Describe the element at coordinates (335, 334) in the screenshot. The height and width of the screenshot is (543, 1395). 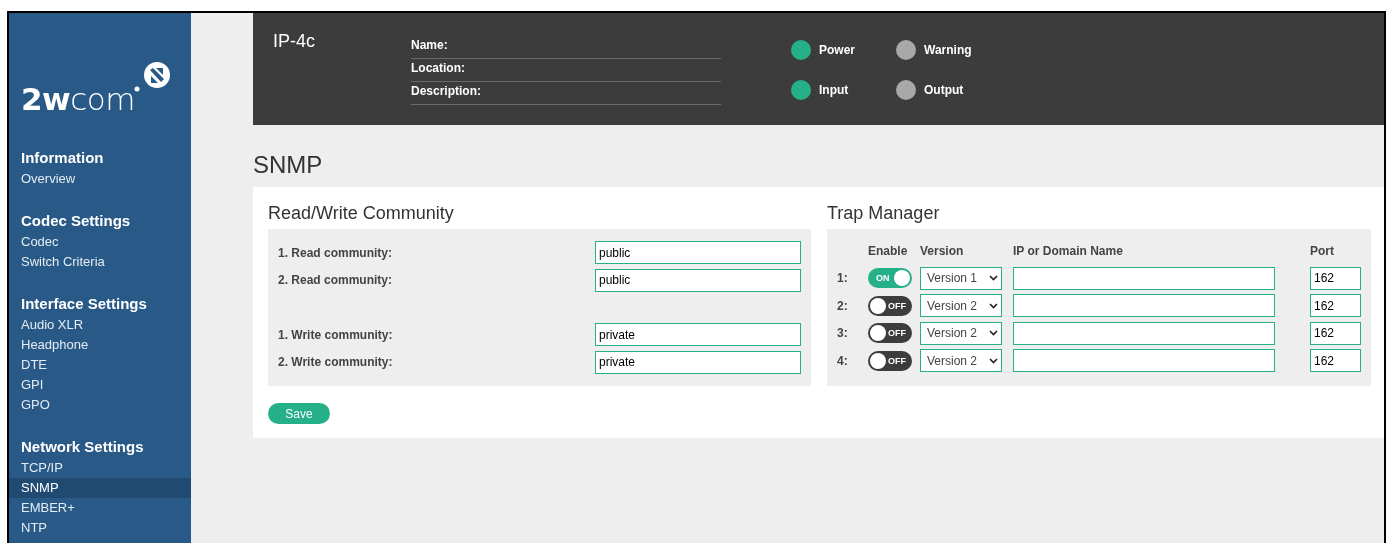
I see `field-label: 1. Write community:` at that location.